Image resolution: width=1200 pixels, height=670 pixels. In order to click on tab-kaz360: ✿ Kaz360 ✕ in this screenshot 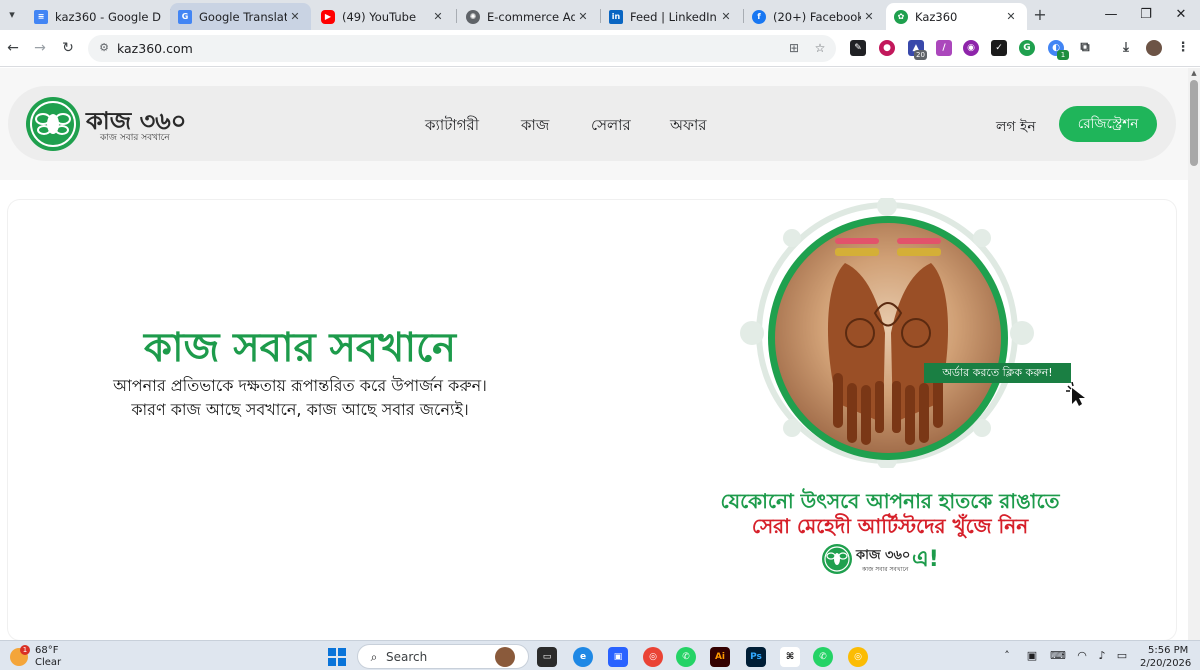, I will do `click(956, 16)`.